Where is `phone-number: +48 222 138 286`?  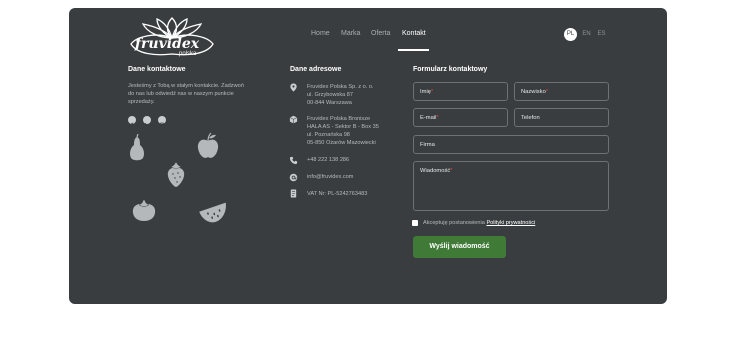
phone-number: +48 222 138 286 is located at coordinates (328, 160).